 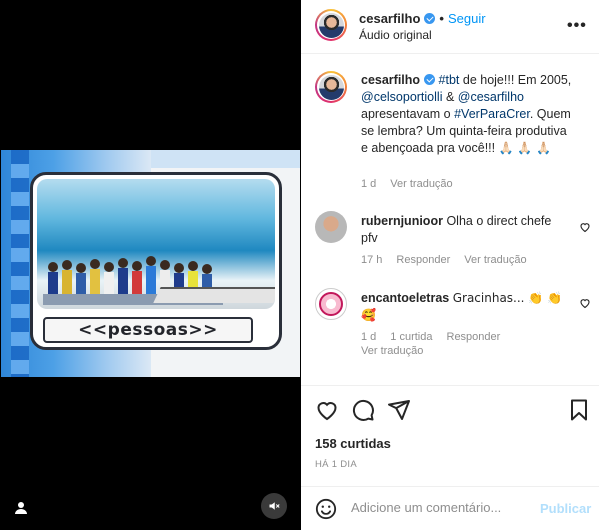 What do you see at coordinates (405, 298) in the screenshot?
I see `comment-username: encantoeletras` at bounding box center [405, 298].